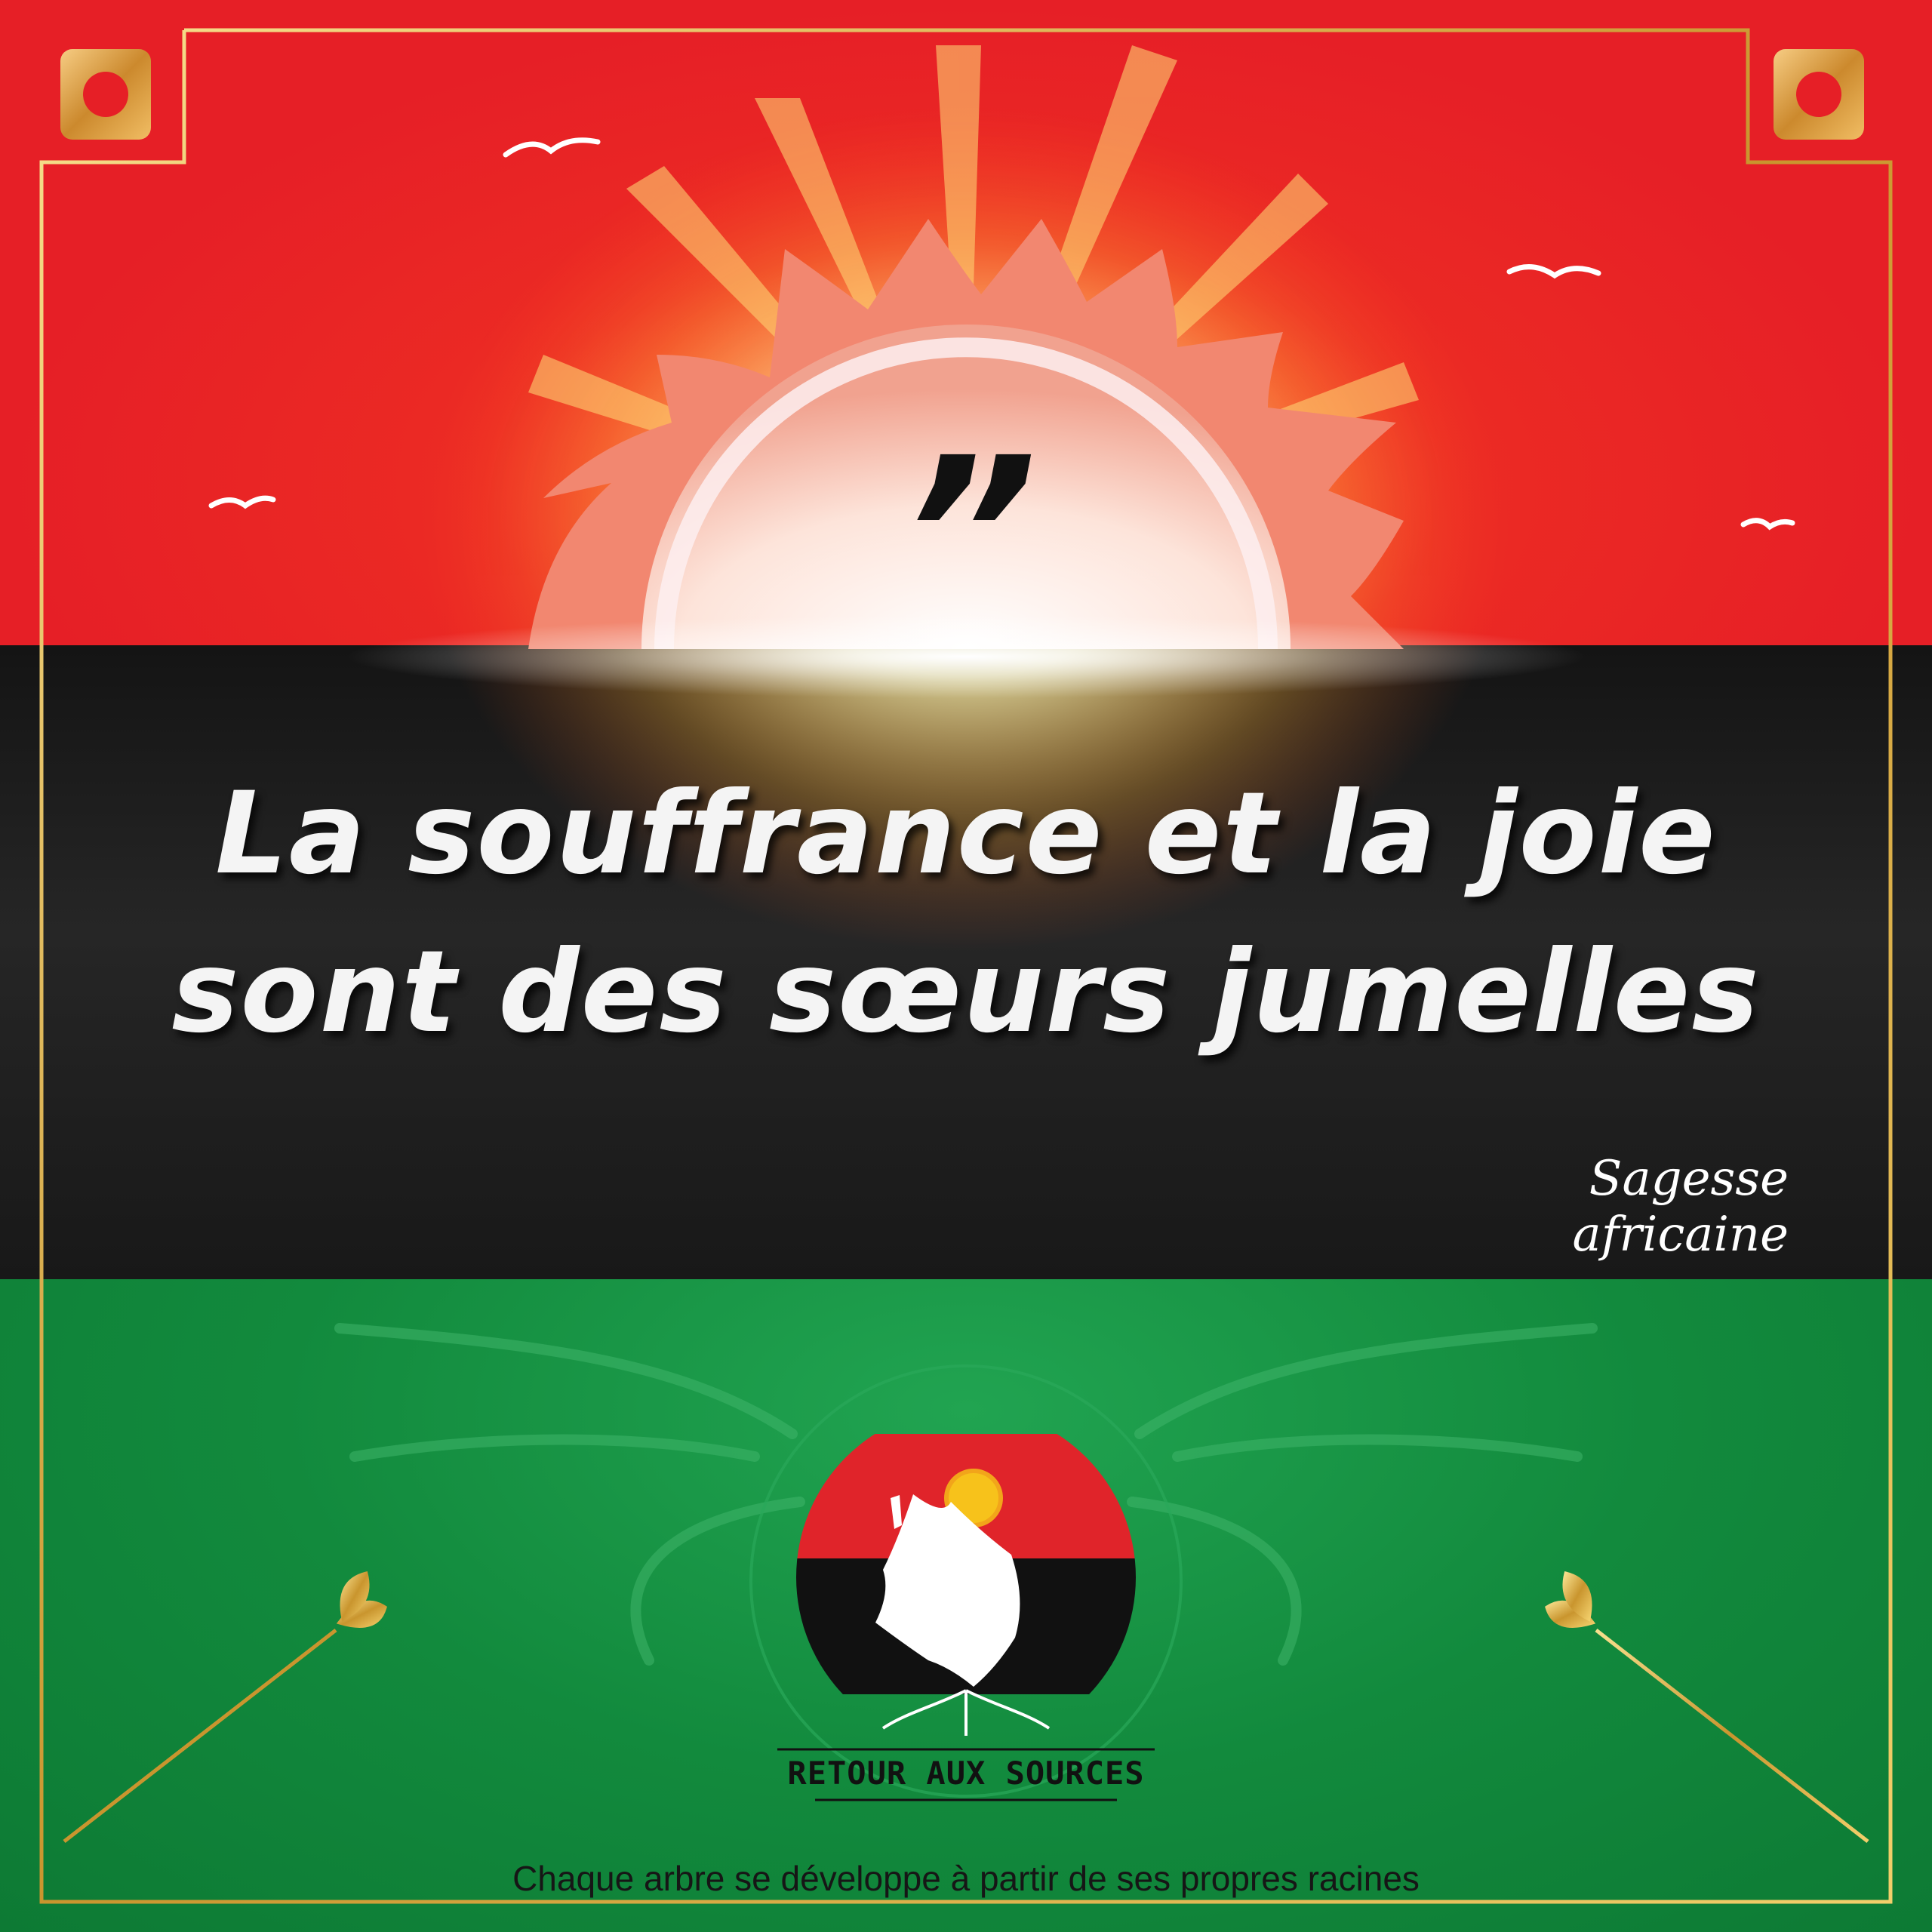 The width and height of the screenshot is (1932, 1932). Describe the element at coordinates (1680, 1207) in the screenshot. I see `quote-attribution: Sagesse africaine` at that location.